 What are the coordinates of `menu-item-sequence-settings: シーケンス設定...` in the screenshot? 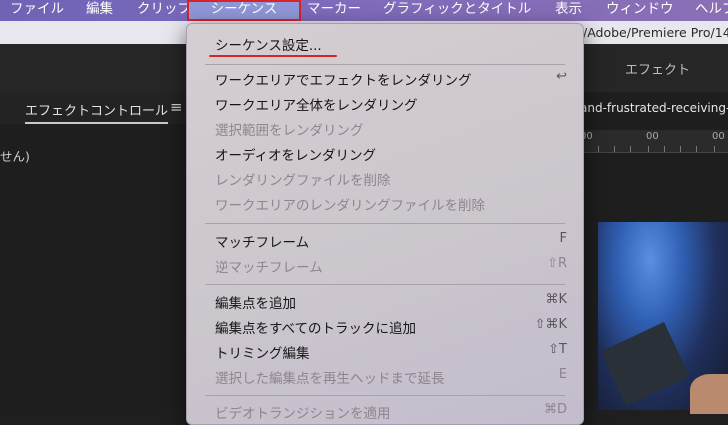 It's located at (268, 44).